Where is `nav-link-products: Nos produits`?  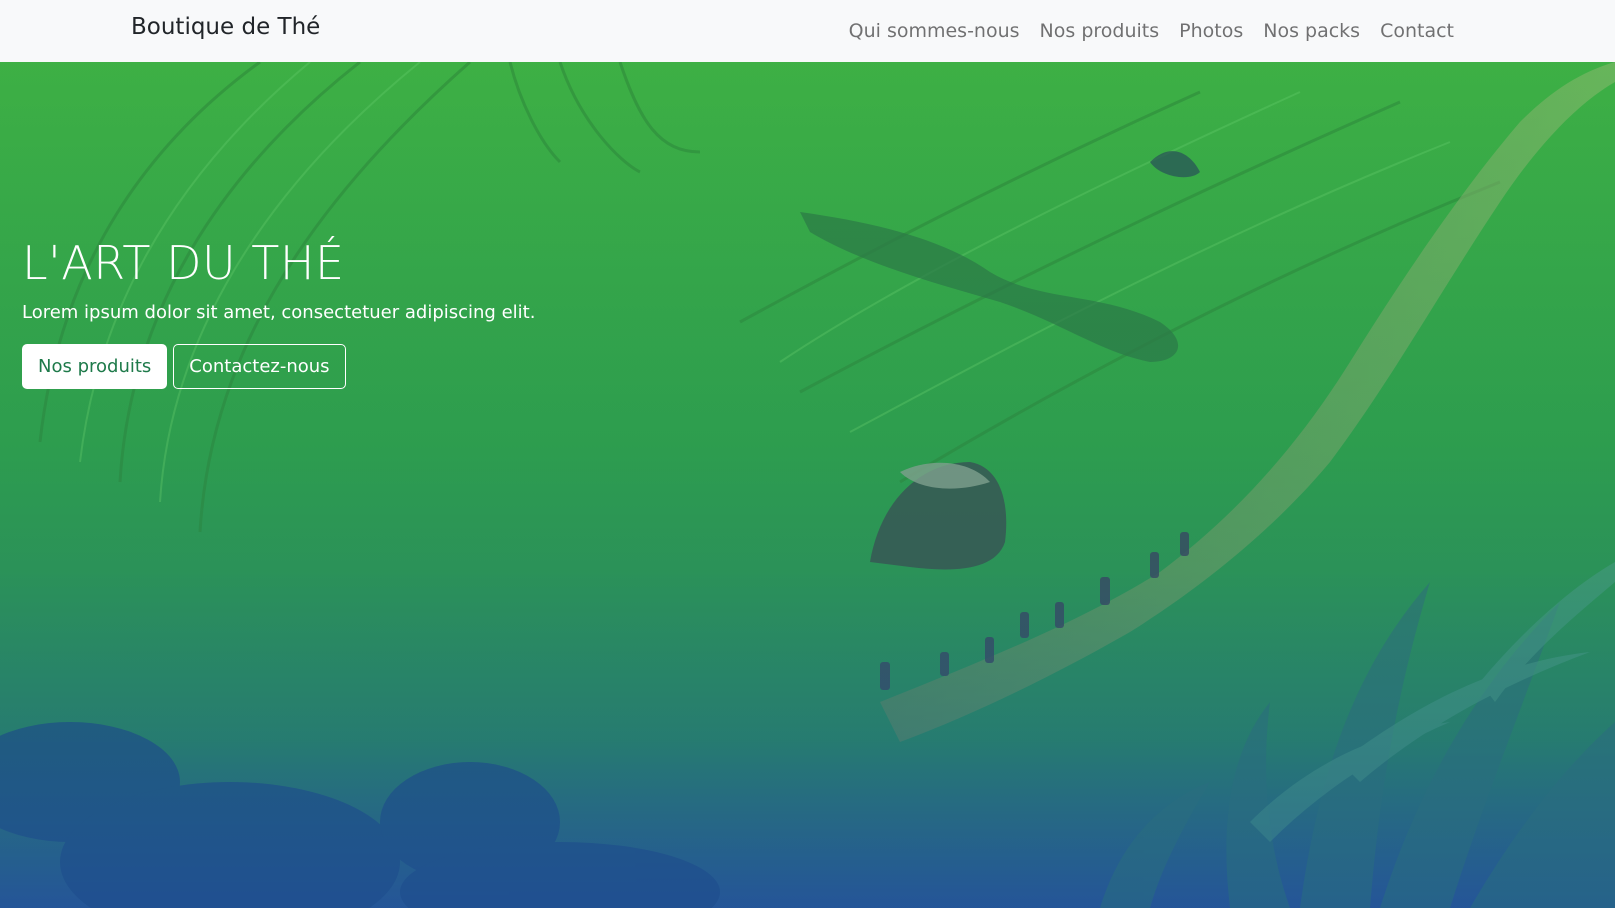 nav-link-products: Nos produits is located at coordinates (1100, 31).